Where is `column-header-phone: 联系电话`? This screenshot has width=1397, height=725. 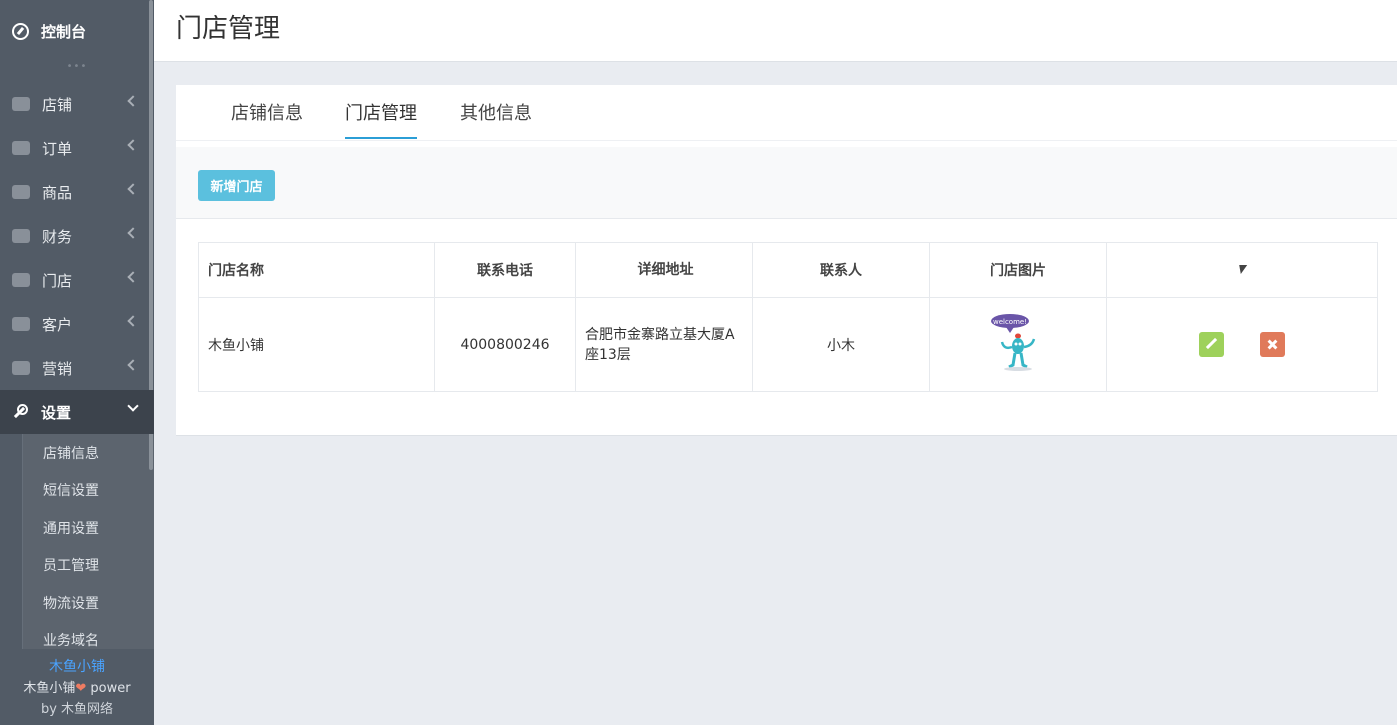
column-header-phone: 联系电话 is located at coordinates (505, 270).